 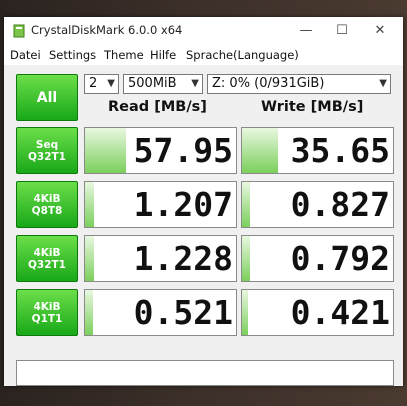 I want to click on all-button: All, so click(x=47, y=97).